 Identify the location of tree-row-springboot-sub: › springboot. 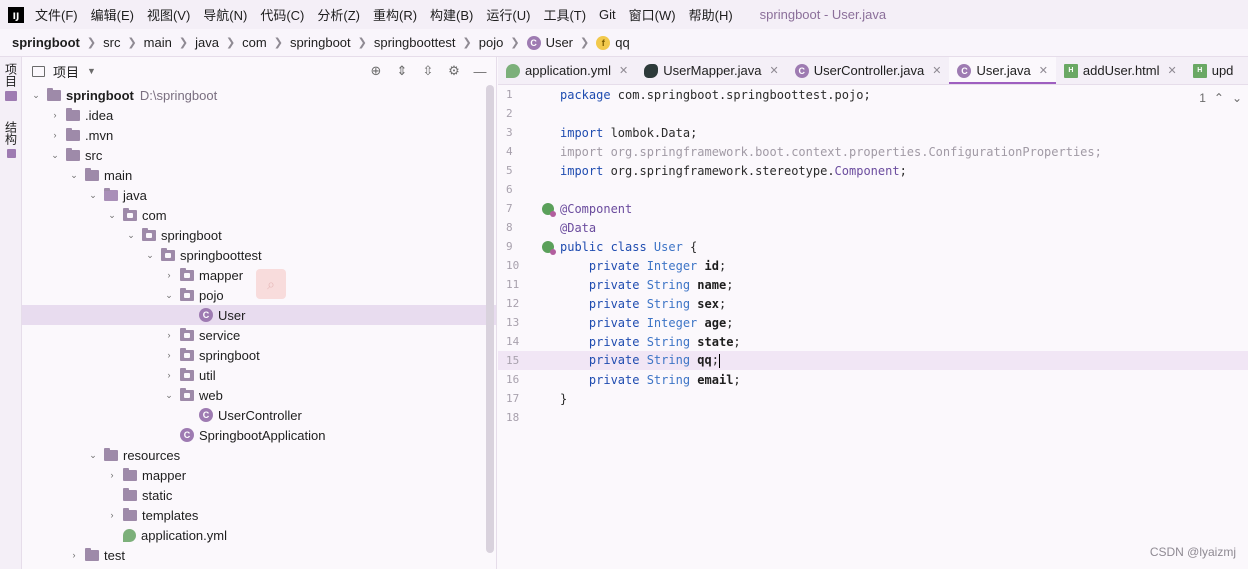
(259, 355).